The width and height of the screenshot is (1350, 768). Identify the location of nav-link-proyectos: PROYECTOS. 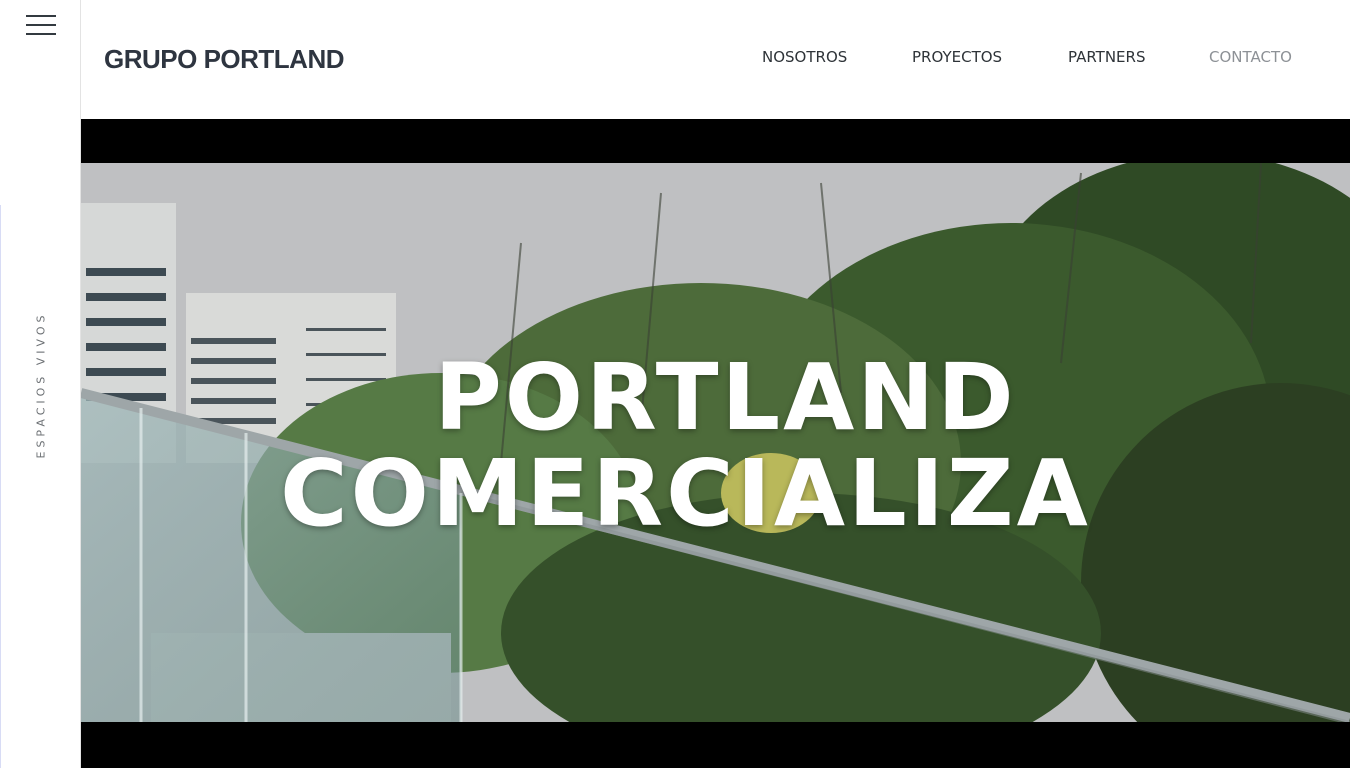
(957, 57).